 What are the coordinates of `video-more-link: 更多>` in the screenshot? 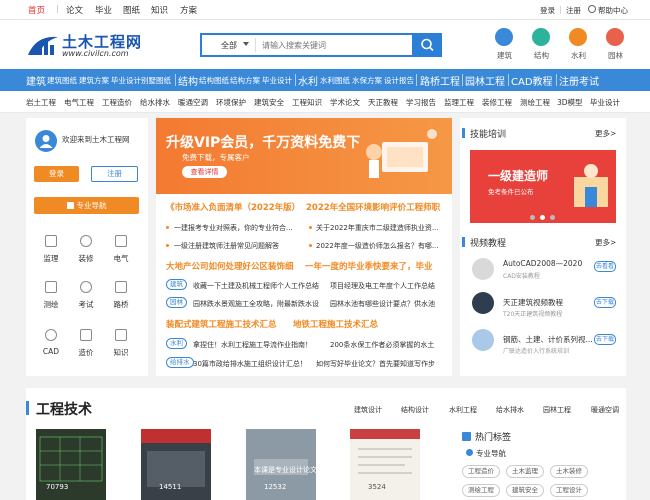 It's located at (605, 242).